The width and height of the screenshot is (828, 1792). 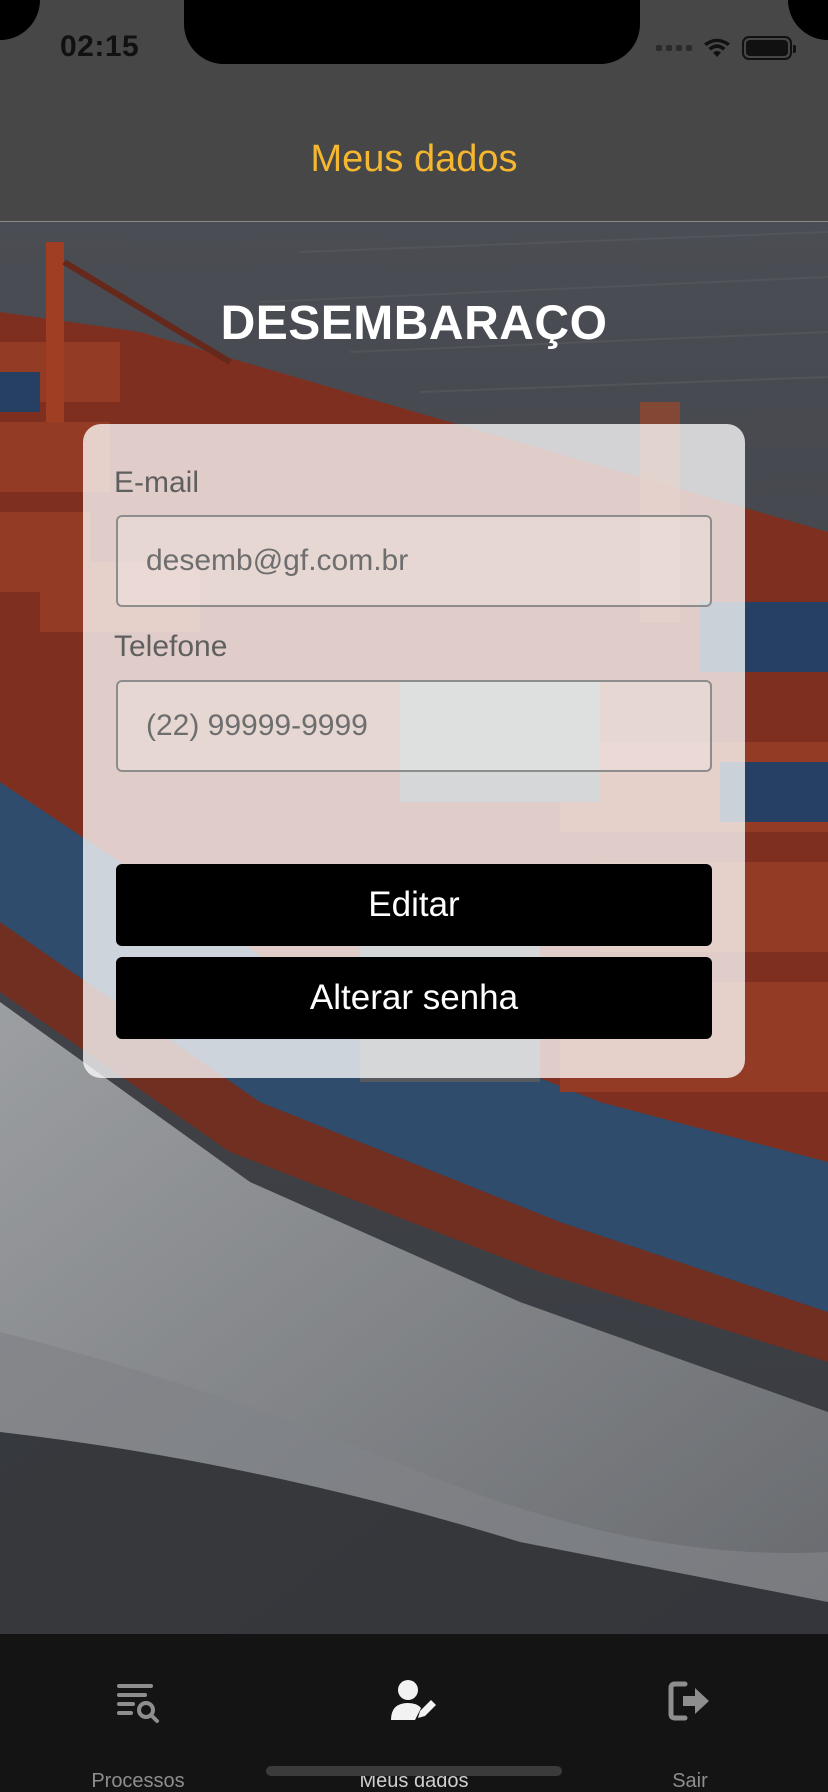 I want to click on user-edit-icon, so click(x=413, y=1700).